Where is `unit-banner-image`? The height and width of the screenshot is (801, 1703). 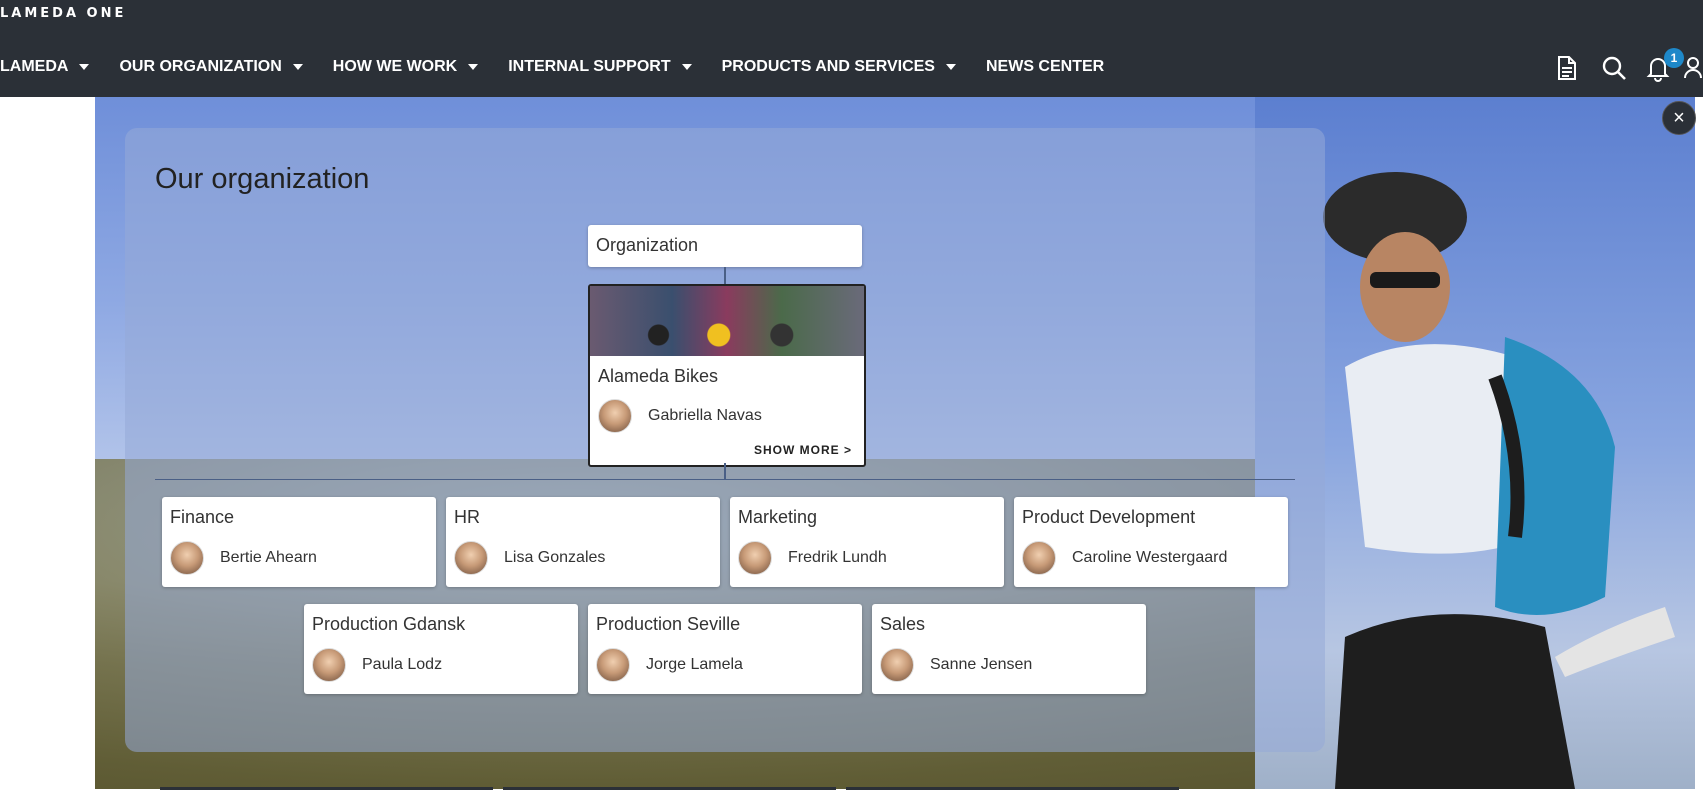
unit-banner-image is located at coordinates (727, 321).